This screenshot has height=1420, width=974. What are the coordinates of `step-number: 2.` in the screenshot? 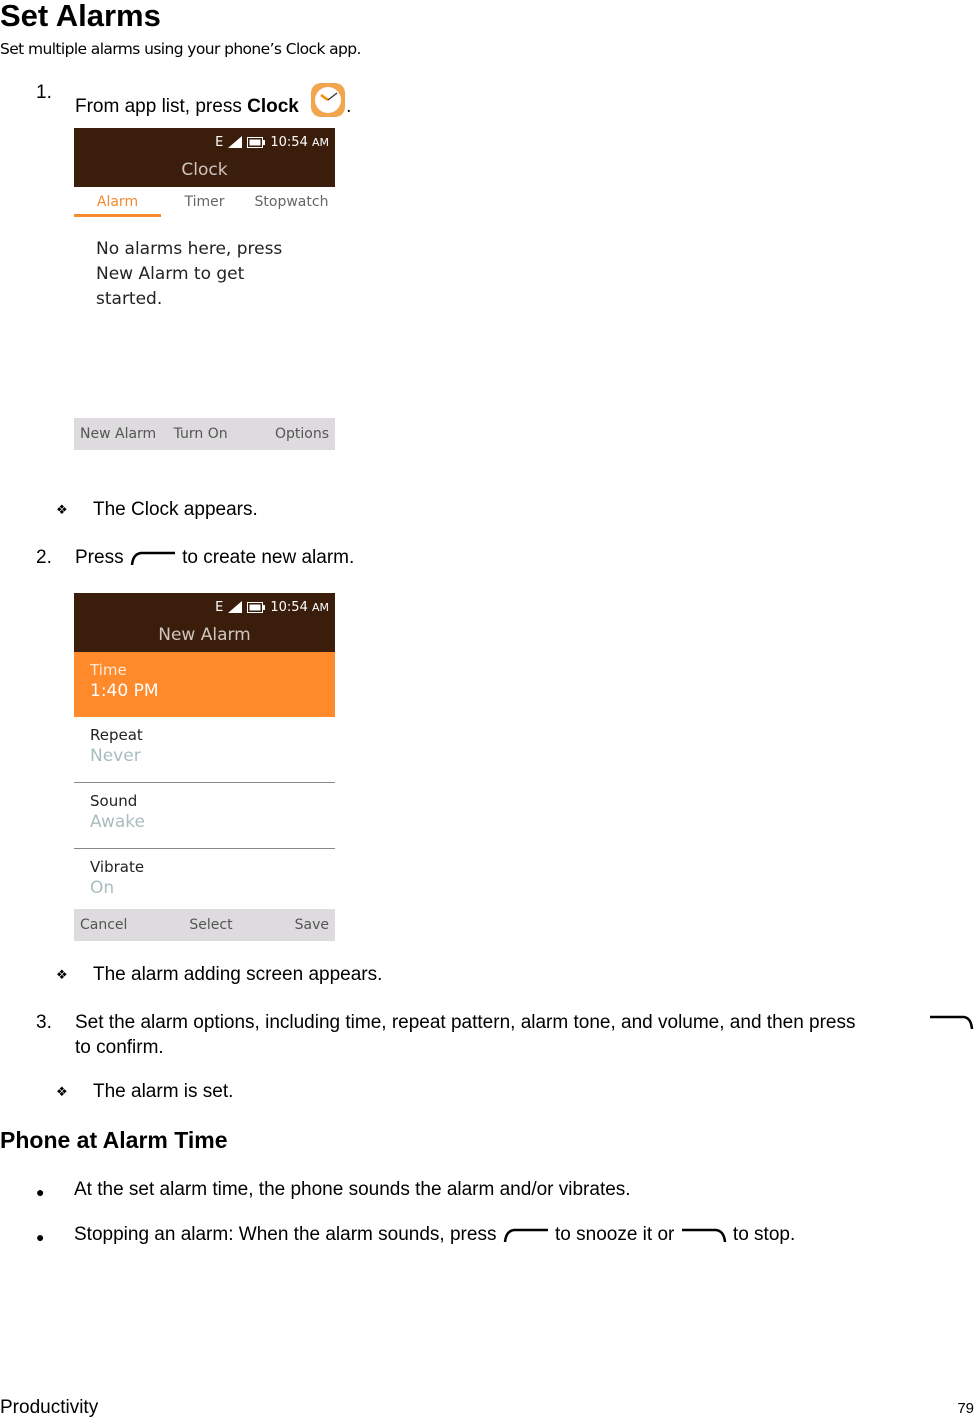 It's located at (44, 557).